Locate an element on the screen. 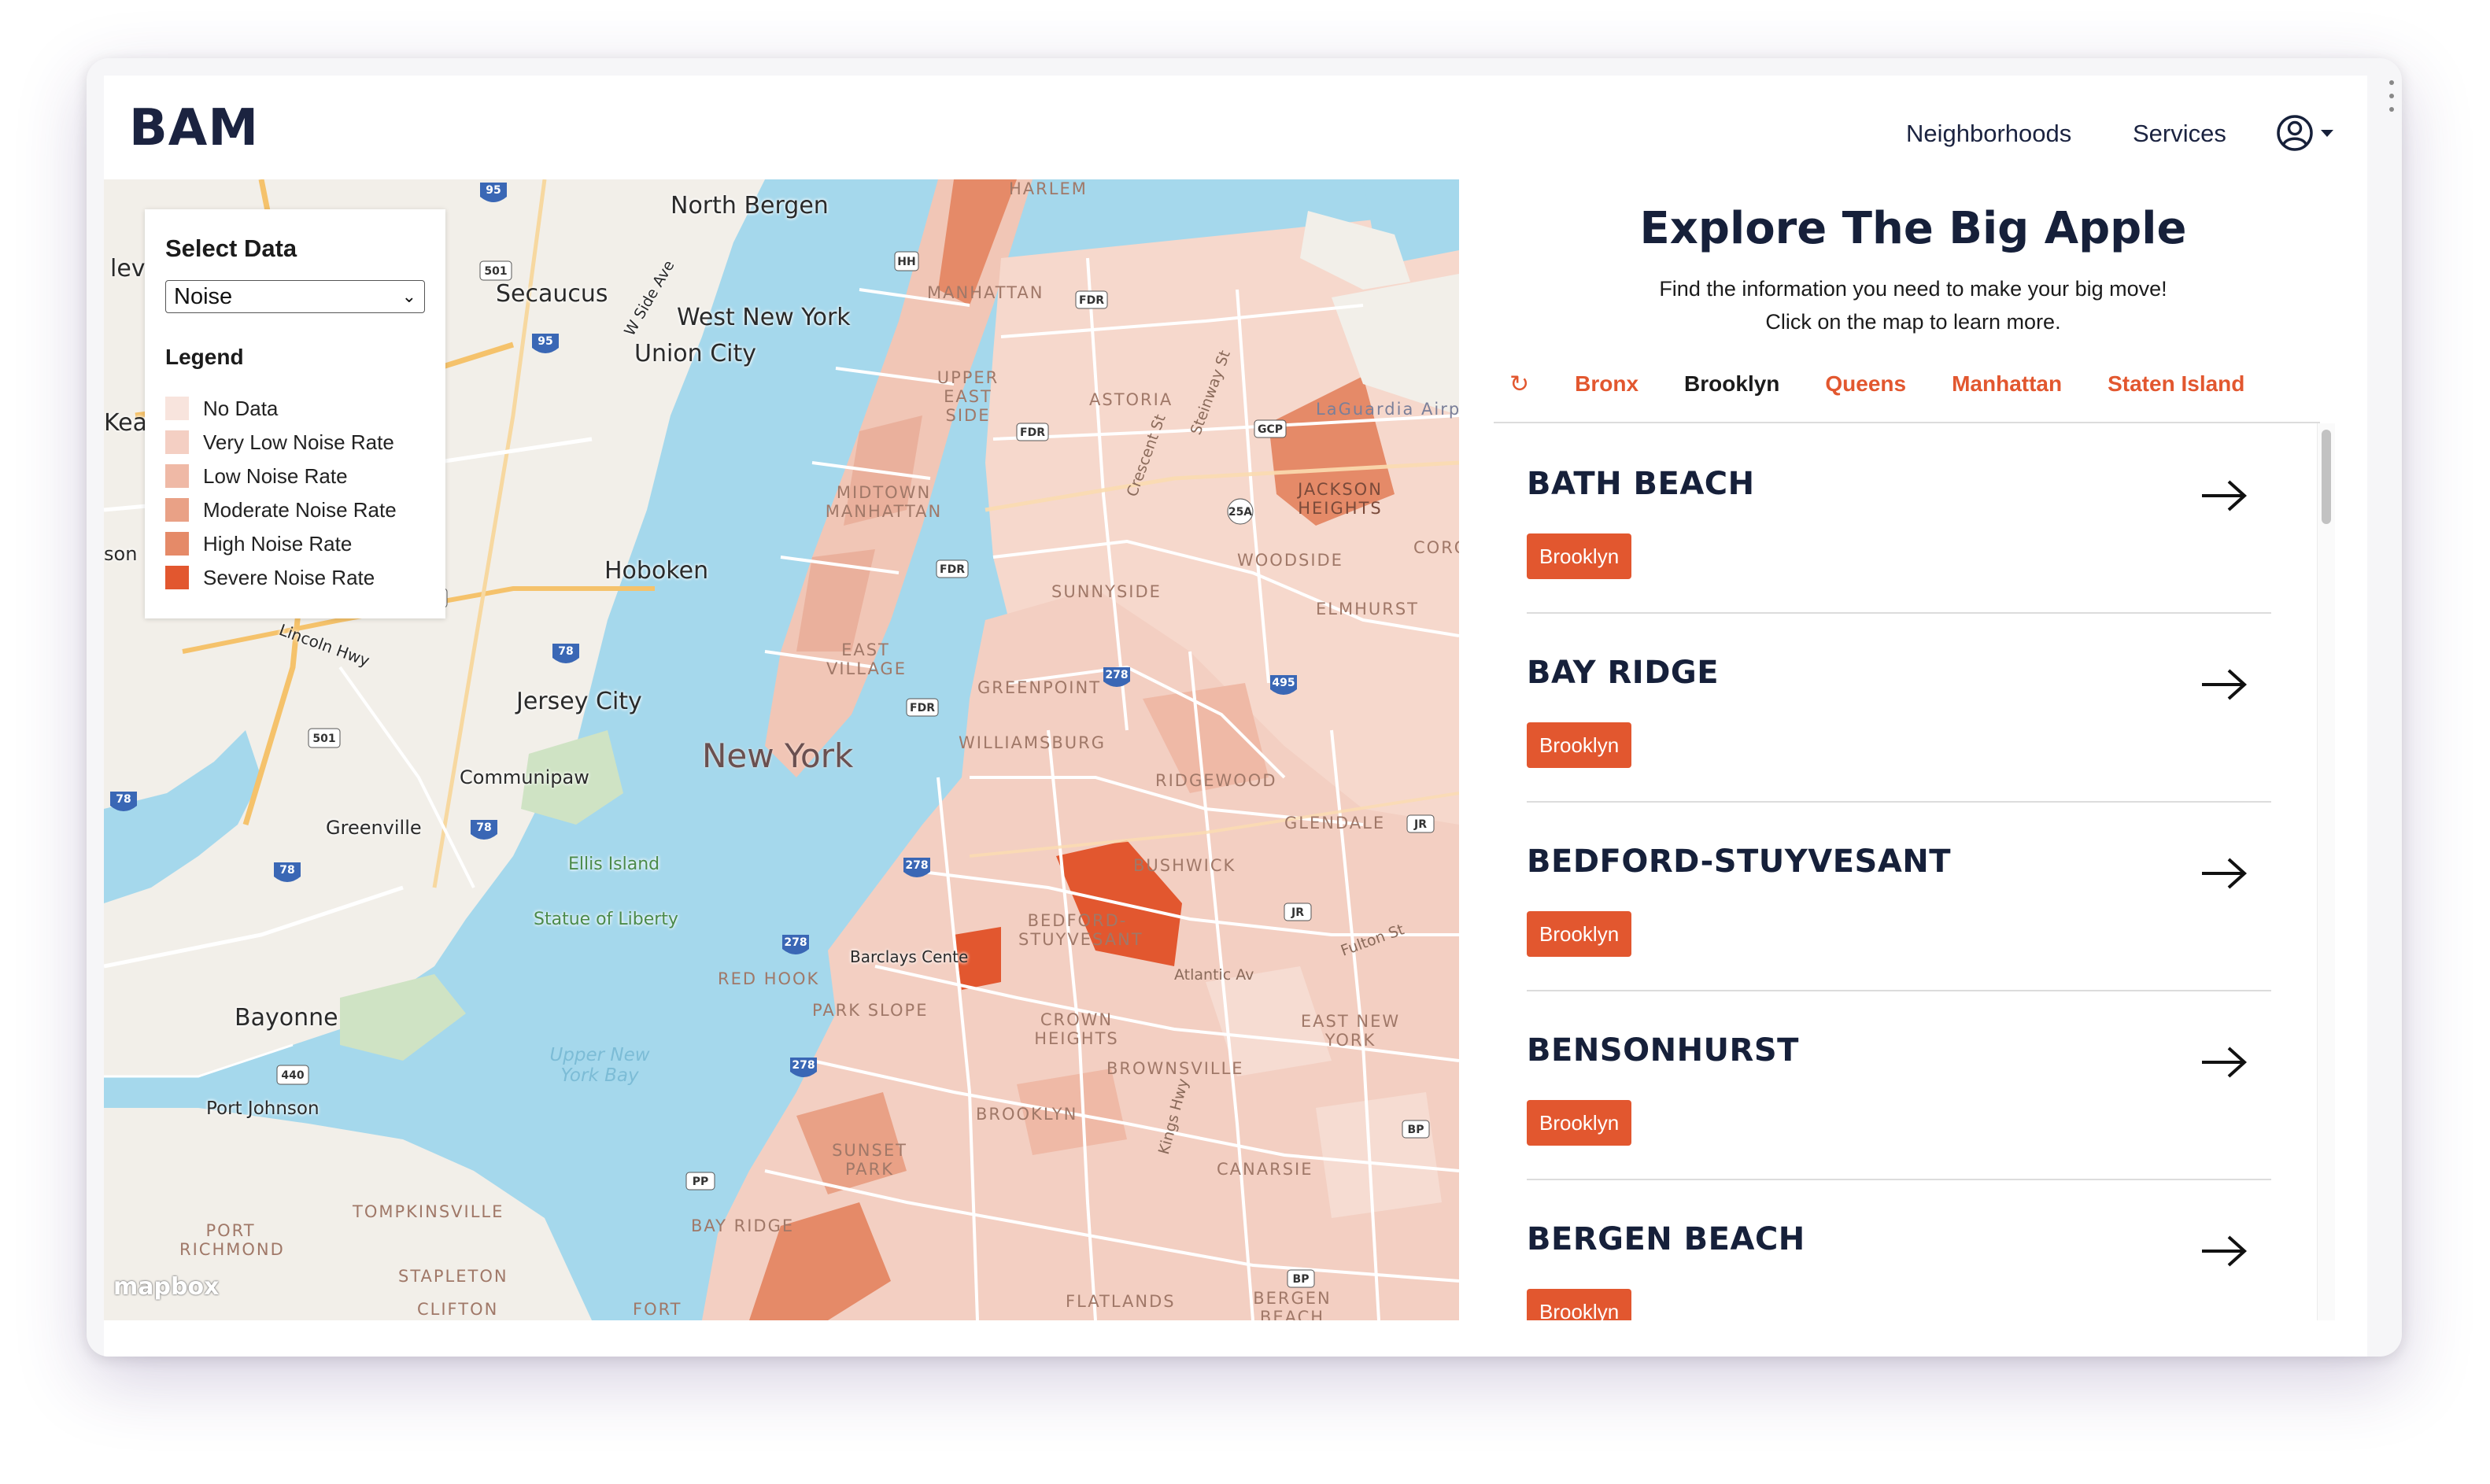 This screenshot has height=1484, width=2490. label-bergen-beach: BERGEN BEACH is located at coordinates (1292, 1304).